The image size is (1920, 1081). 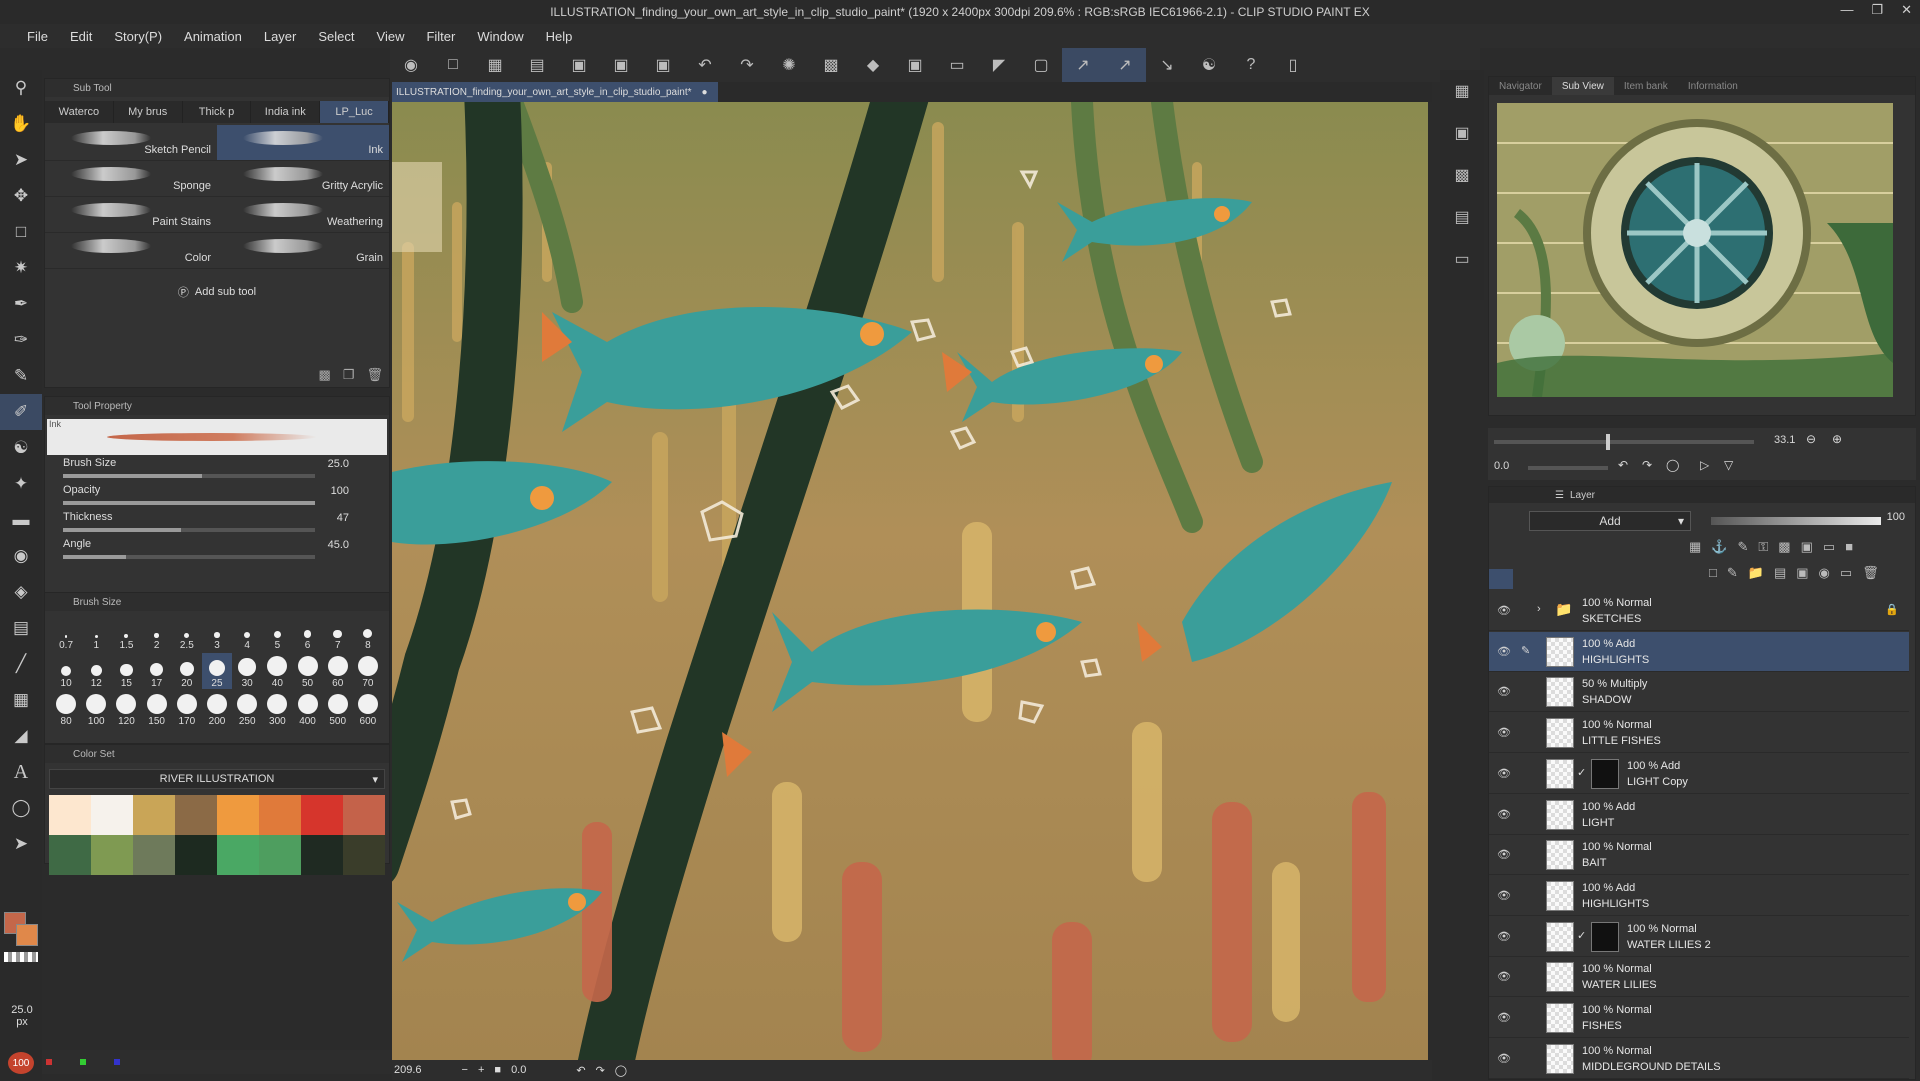 What do you see at coordinates (131, 179) in the screenshot?
I see `subtool-brush: Sponge` at bounding box center [131, 179].